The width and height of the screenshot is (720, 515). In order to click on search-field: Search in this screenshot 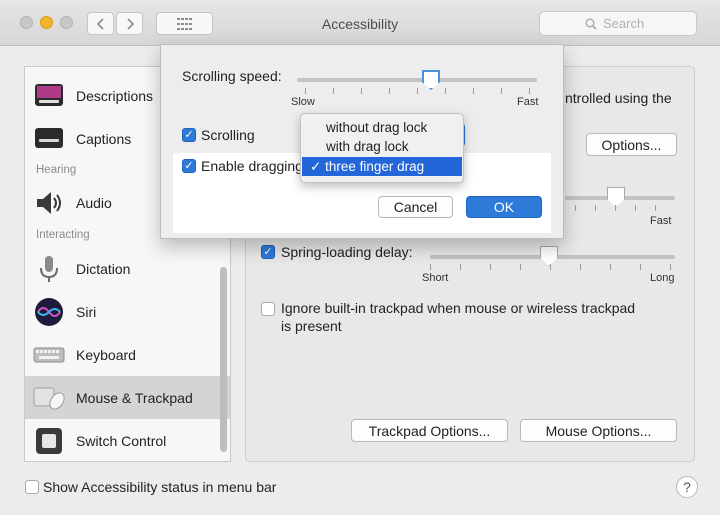, I will do `click(618, 23)`.